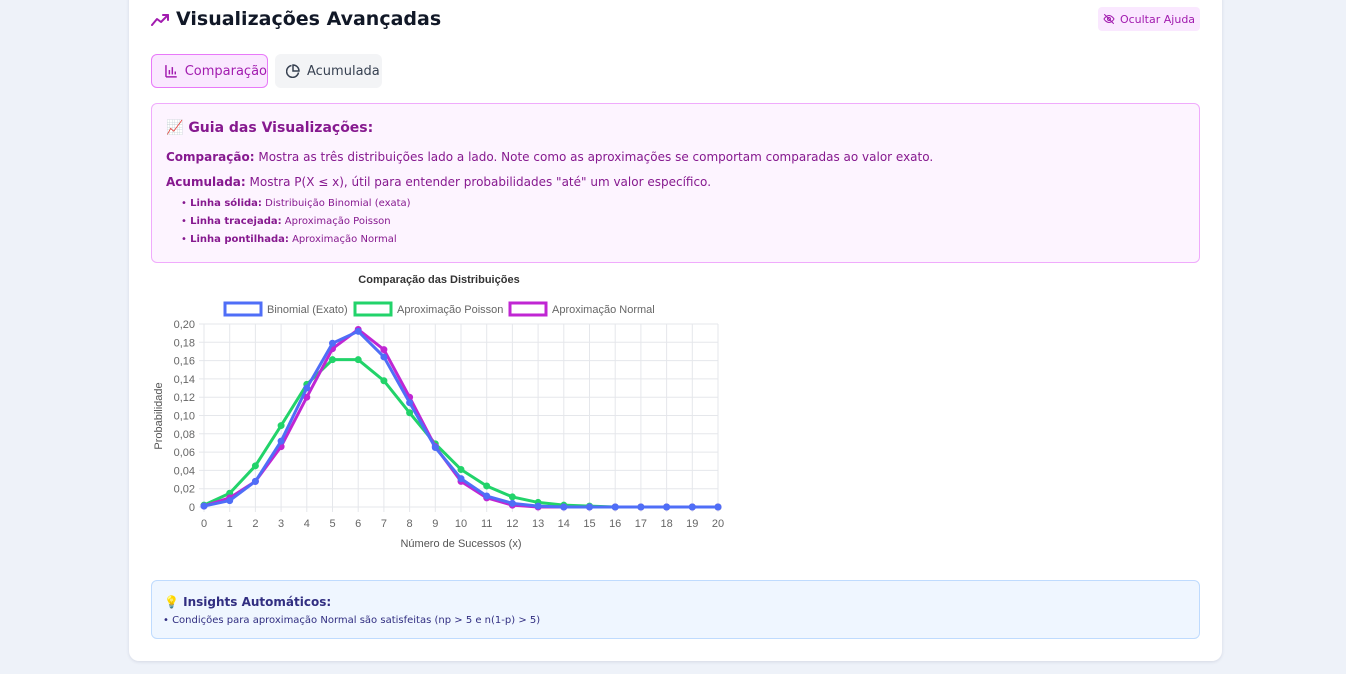 This screenshot has height=674, width=1346. What do you see at coordinates (410, 524) in the screenshot?
I see `x-tick-label: 8` at bounding box center [410, 524].